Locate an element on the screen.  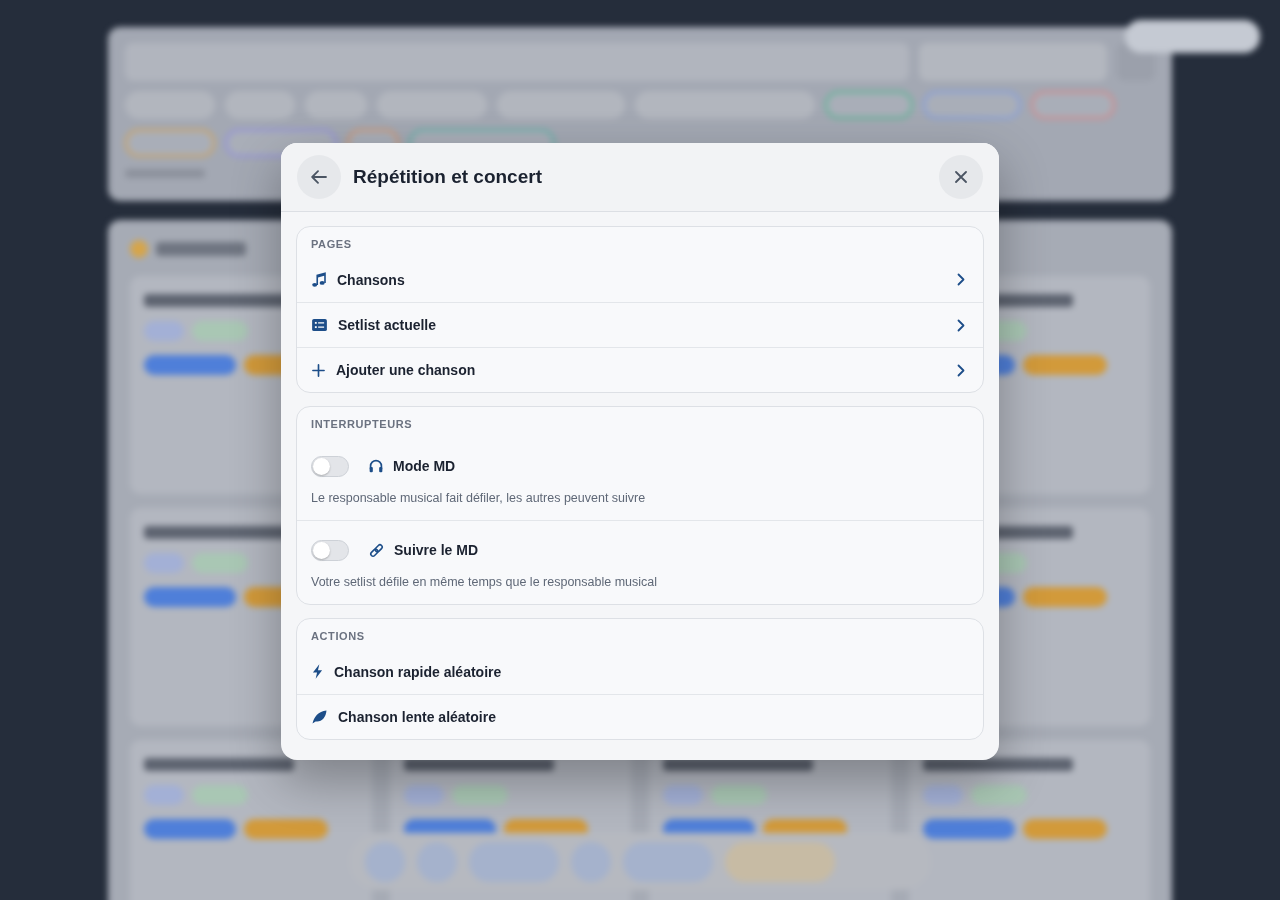
music-note-icon is located at coordinates (319, 279).